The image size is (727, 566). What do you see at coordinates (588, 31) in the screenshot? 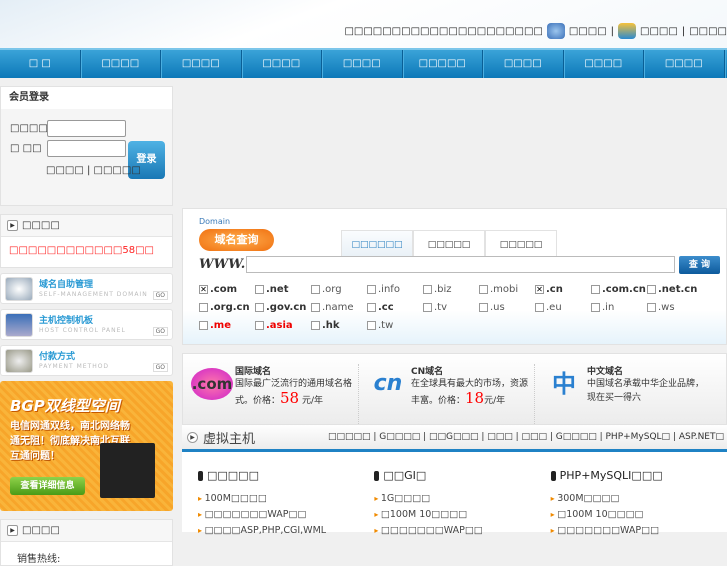
I see `top-link-1: □□□□` at bounding box center [588, 31].